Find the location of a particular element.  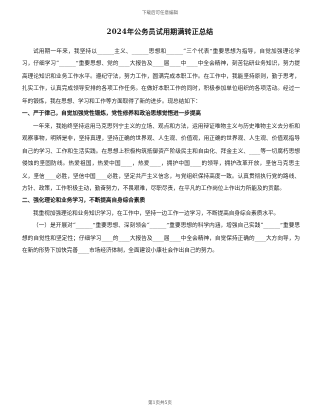

page-number: 第1页共5页 is located at coordinates (160, 403).